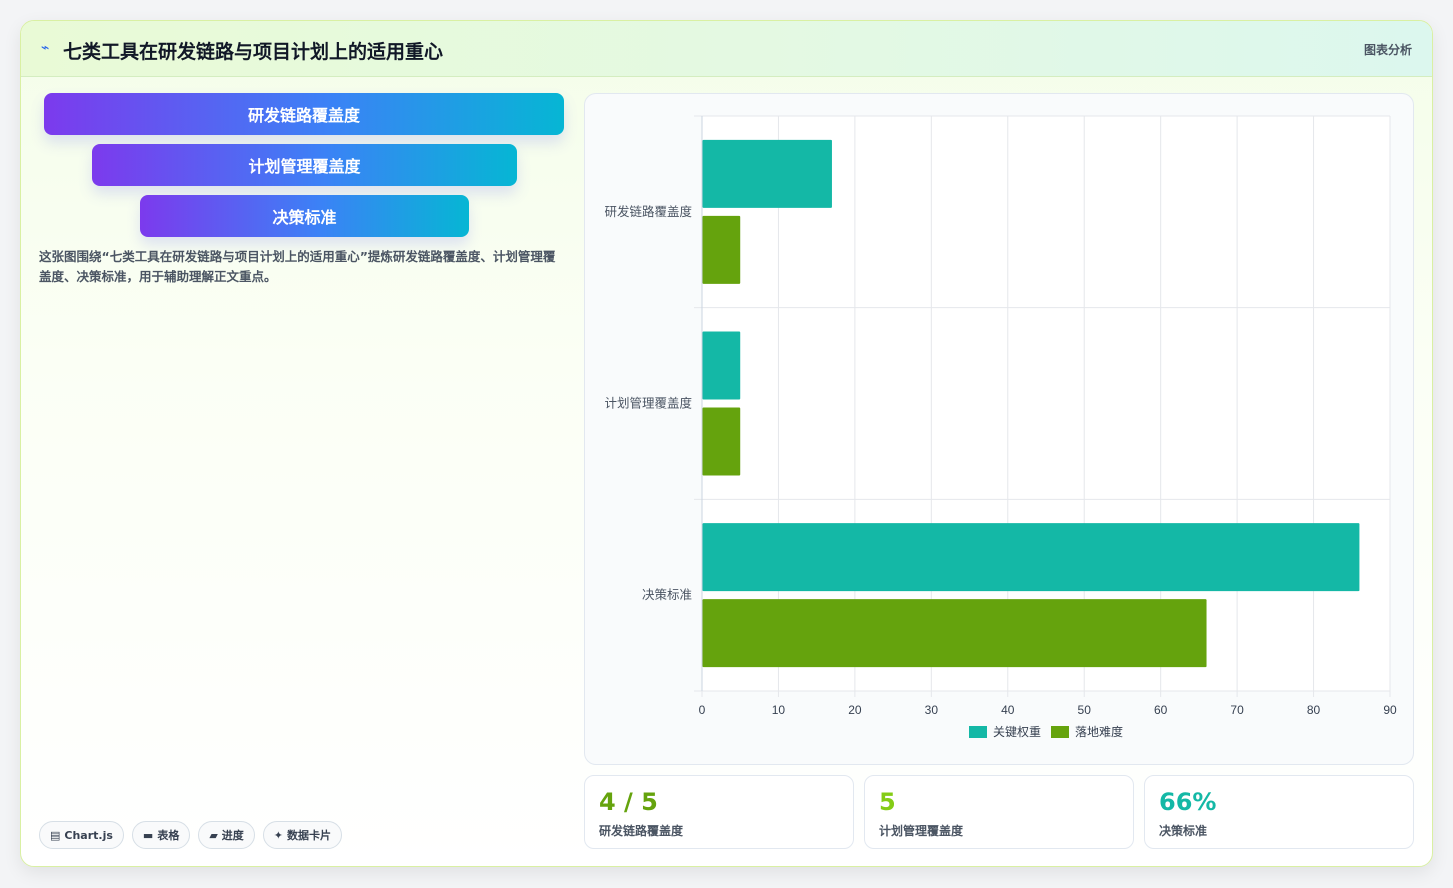 The height and width of the screenshot is (888, 1453). I want to click on stat-value: 4 / 5, so click(628, 802).